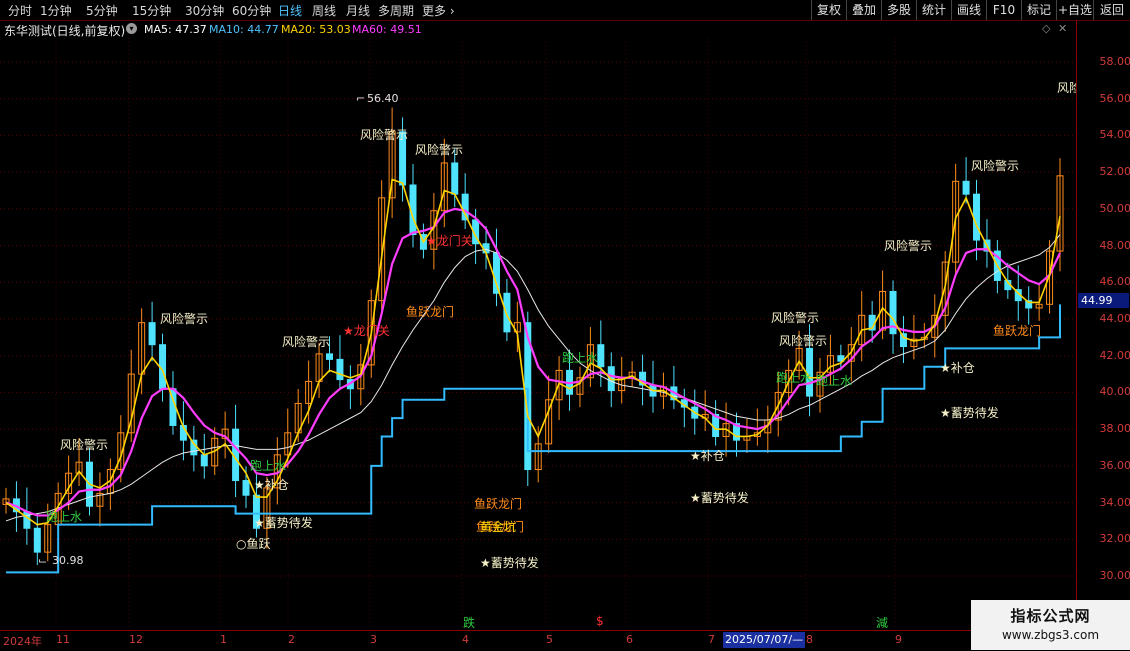  Describe the element at coordinates (204, 10) in the screenshot. I see `period-tab-30min: 30分钟` at that location.